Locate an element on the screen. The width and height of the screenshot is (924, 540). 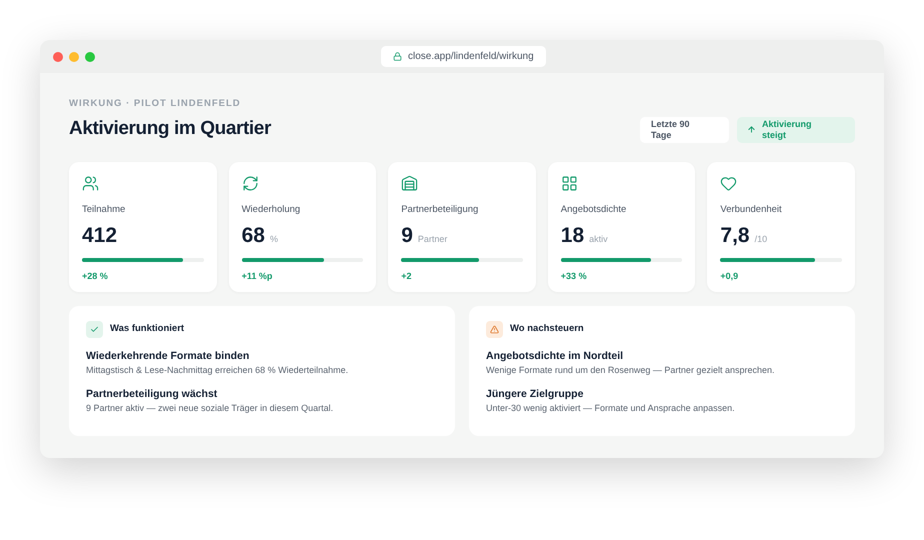
lock-icon is located at coordinates (397, 56).